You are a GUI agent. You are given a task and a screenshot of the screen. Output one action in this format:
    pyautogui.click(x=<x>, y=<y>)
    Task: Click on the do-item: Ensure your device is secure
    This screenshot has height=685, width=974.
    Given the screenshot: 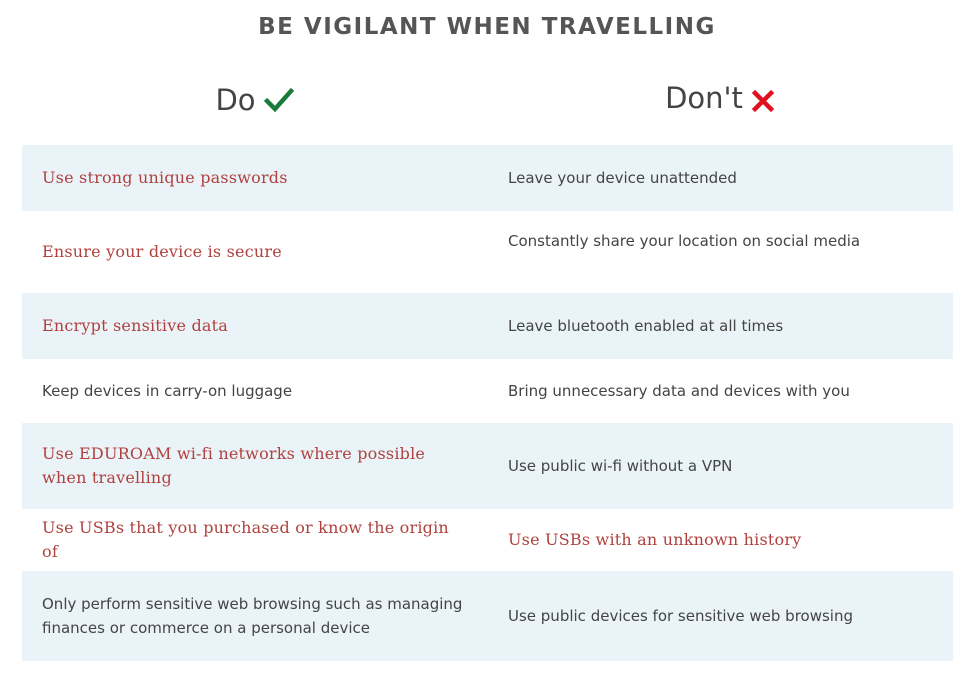 What is the action you would take?
    pyautogui.click(x=162, y=251)
    